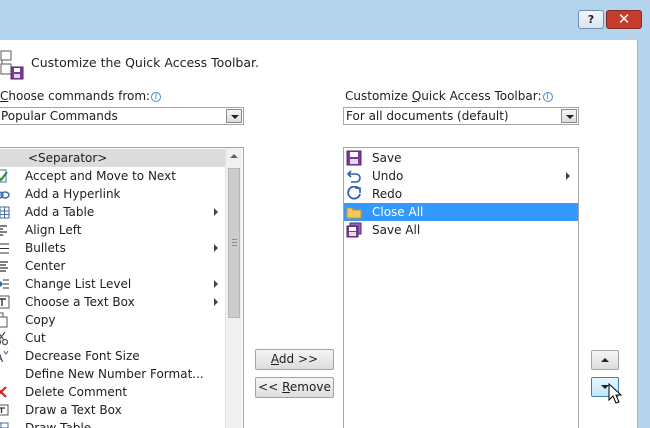 This screenshot has height=428, width=650. I want to click on close-button: ✕, so click(624, 19).